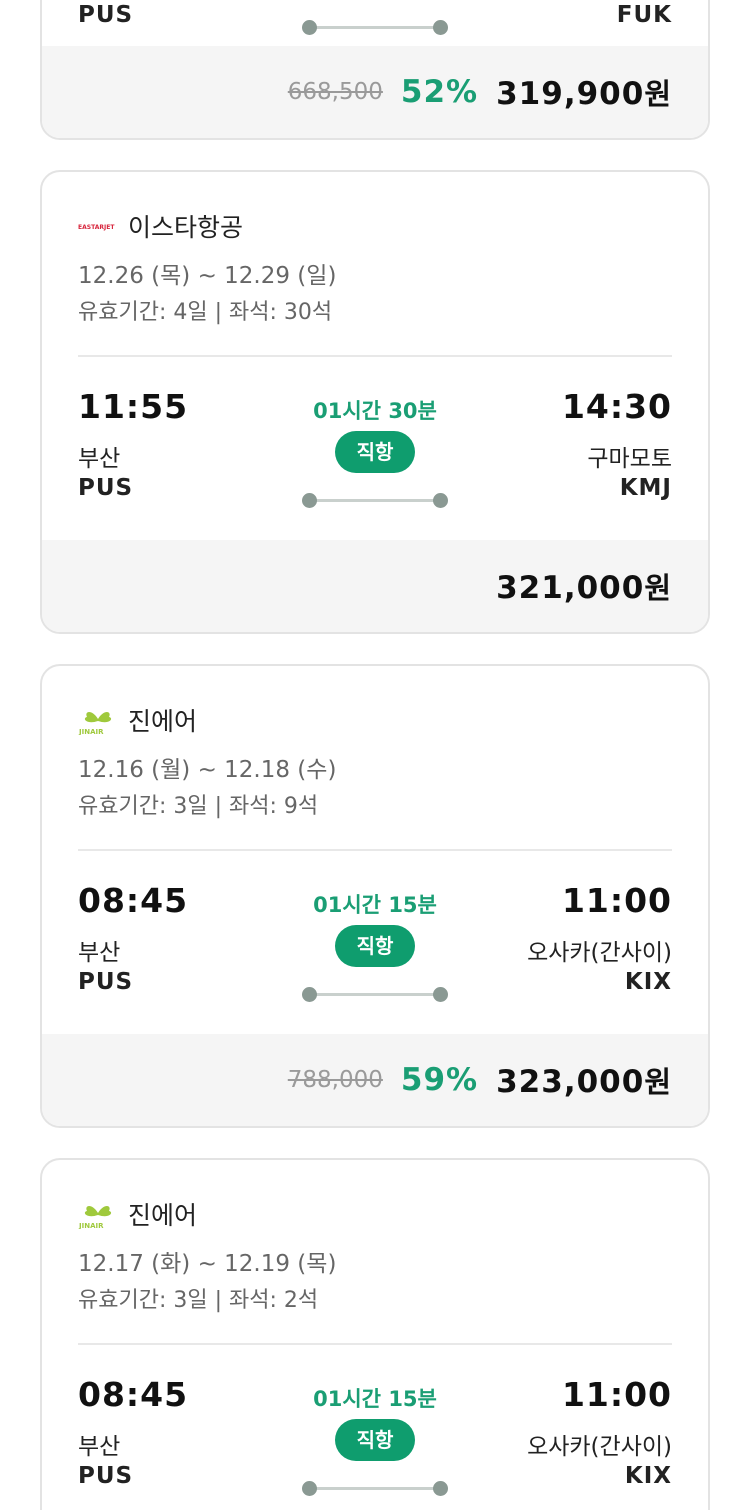 This screenshot has width=750, height=1510. What do you see at coordinates (91, 227) in the screenshot?
I see `svg-text: EASTAR` at bounding box center [91, 227].